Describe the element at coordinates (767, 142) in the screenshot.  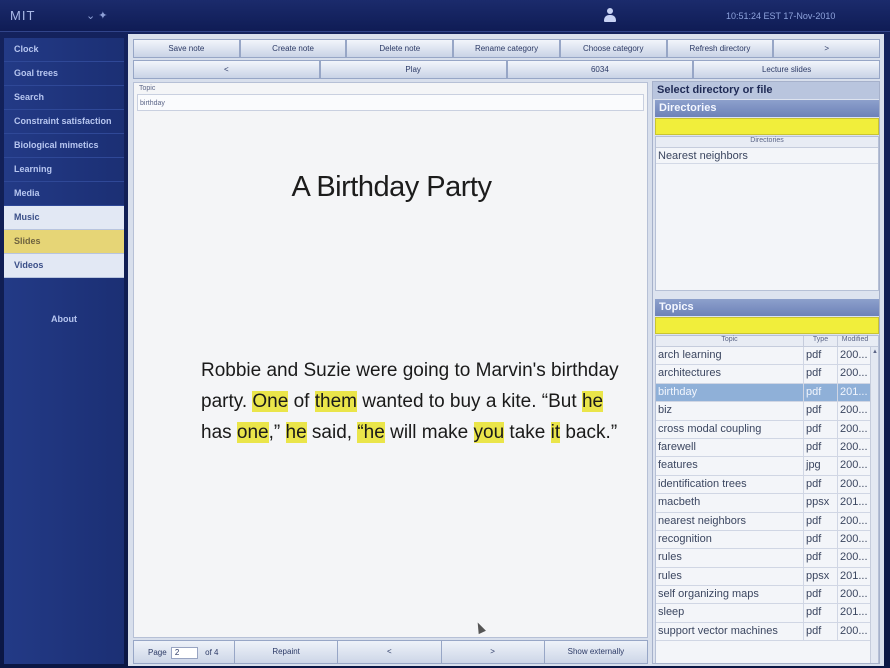
I see `directories-column-header: Directories` at that location.